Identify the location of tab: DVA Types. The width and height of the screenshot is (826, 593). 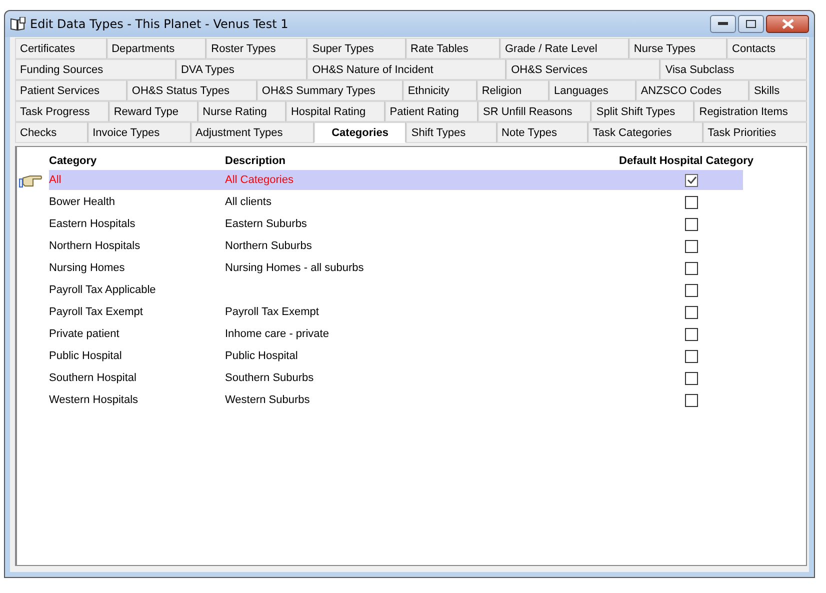
(242, 69).